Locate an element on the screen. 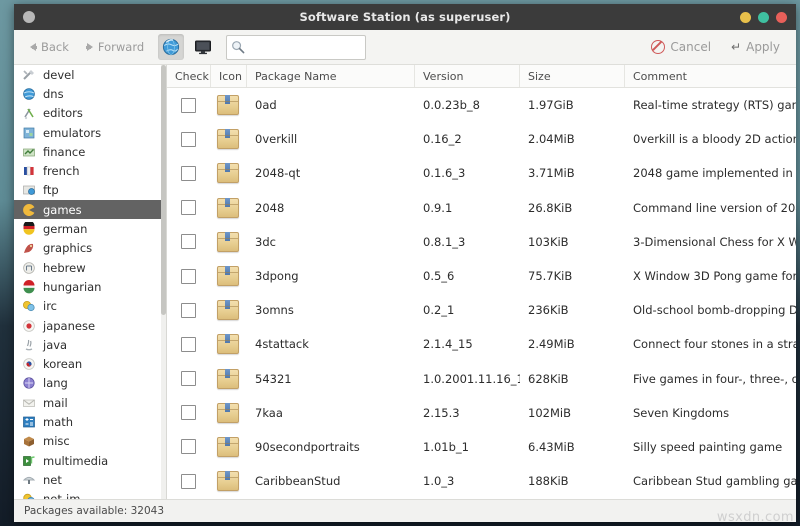 The height and width of the screenshot is (526, 800). sidebar-item-graphics: graphics is located at coordinates (90, 248).